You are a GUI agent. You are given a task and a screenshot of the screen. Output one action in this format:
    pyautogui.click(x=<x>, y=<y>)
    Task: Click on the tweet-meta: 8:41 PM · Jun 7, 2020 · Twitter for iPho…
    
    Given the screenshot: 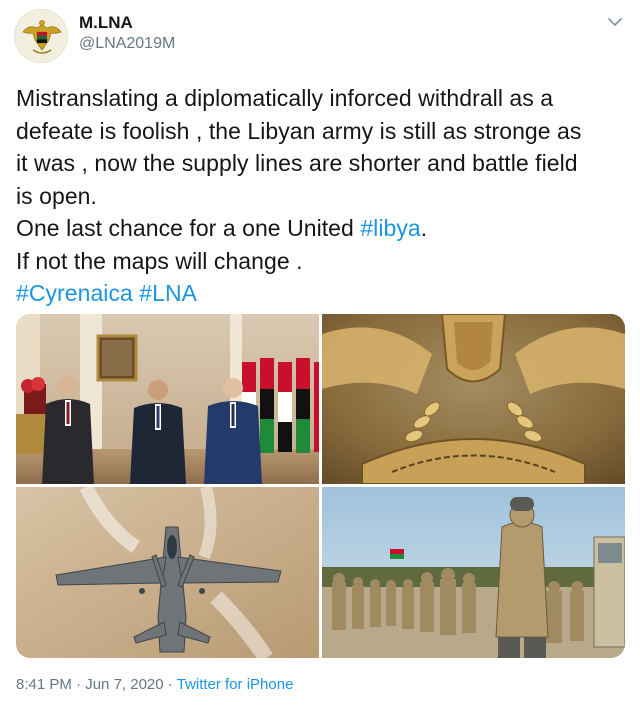 What is the action you would take?
    pyautogui.click(x=155, y=684)
    